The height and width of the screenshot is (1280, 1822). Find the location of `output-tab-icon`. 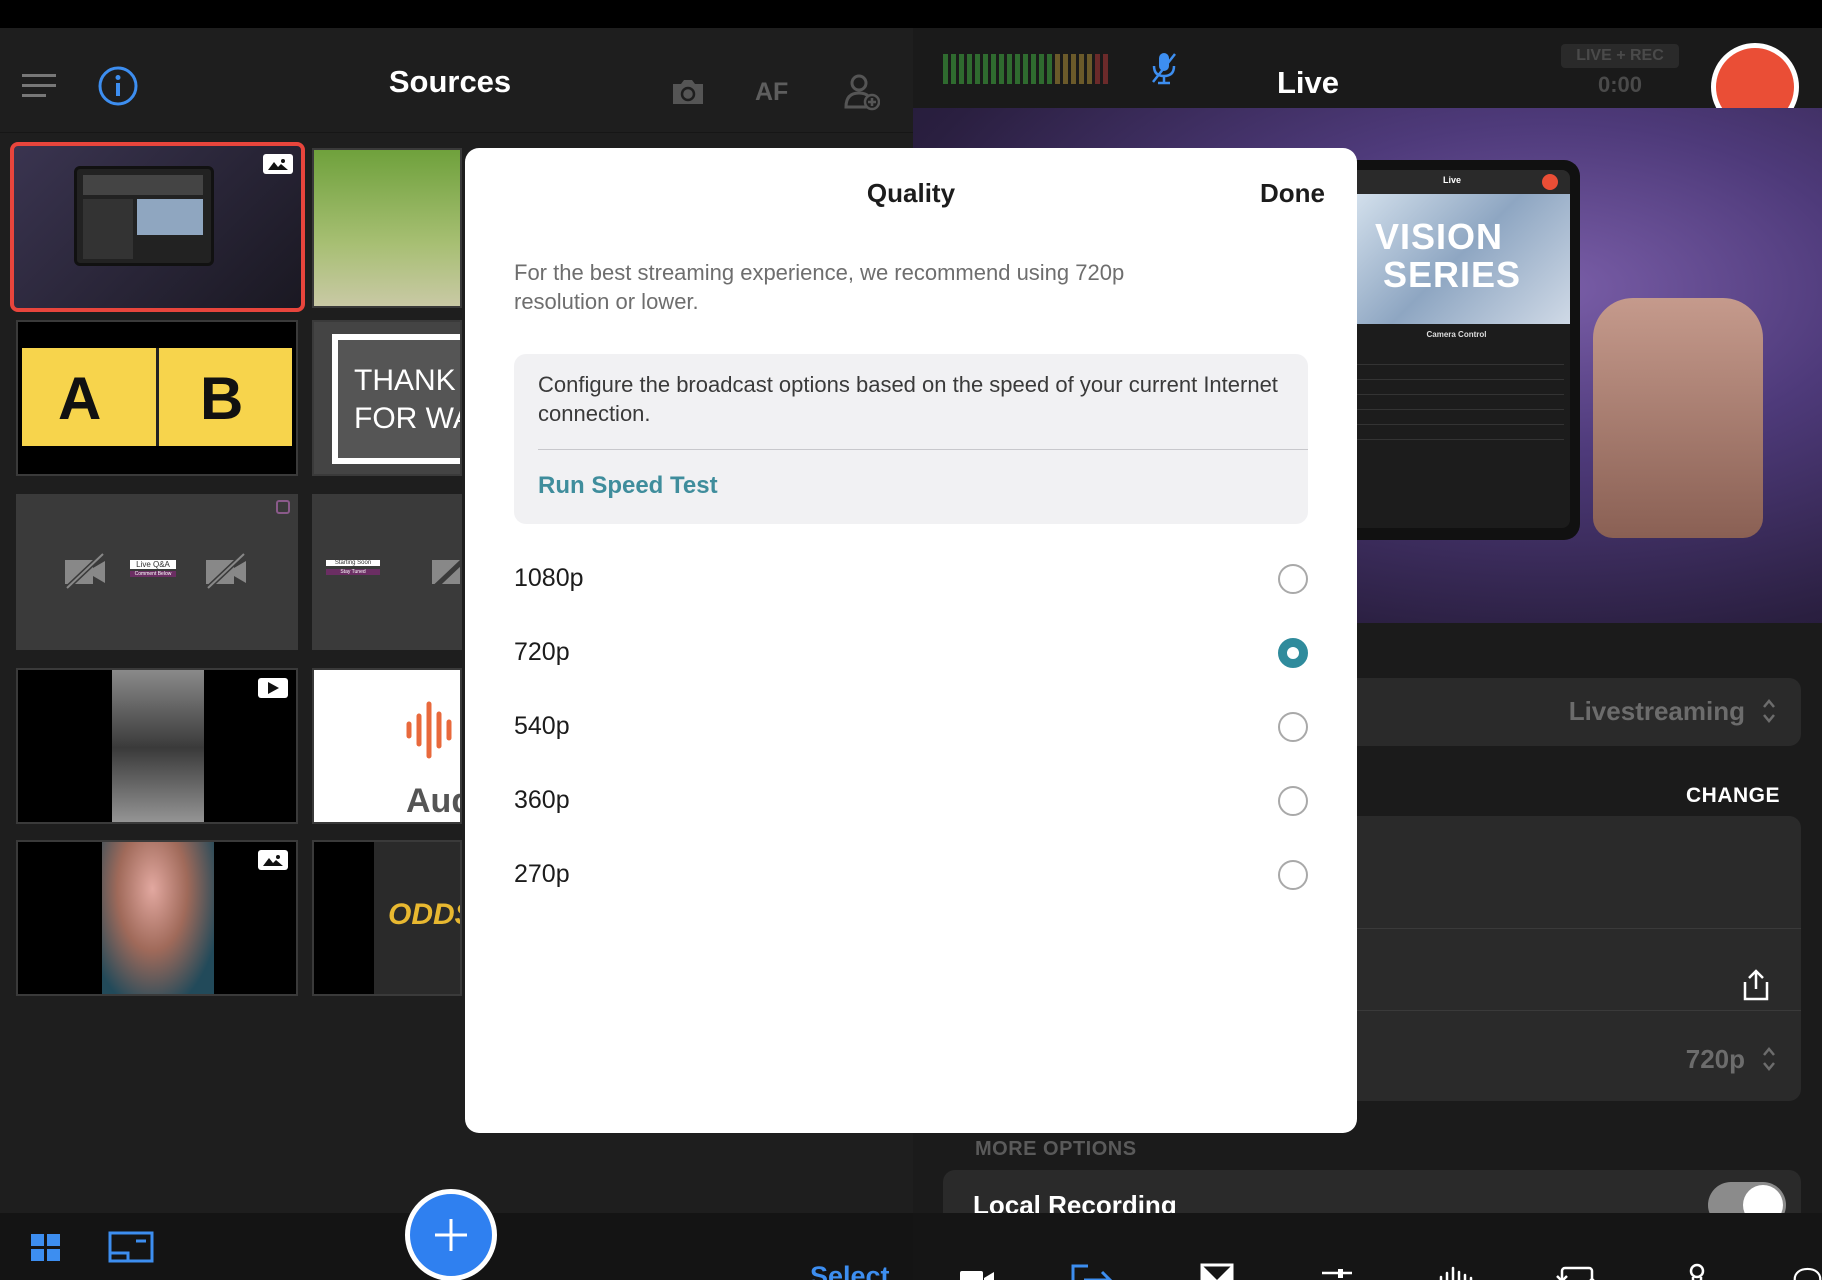

output-tab-icon is located at coordinates (1092, 1270).